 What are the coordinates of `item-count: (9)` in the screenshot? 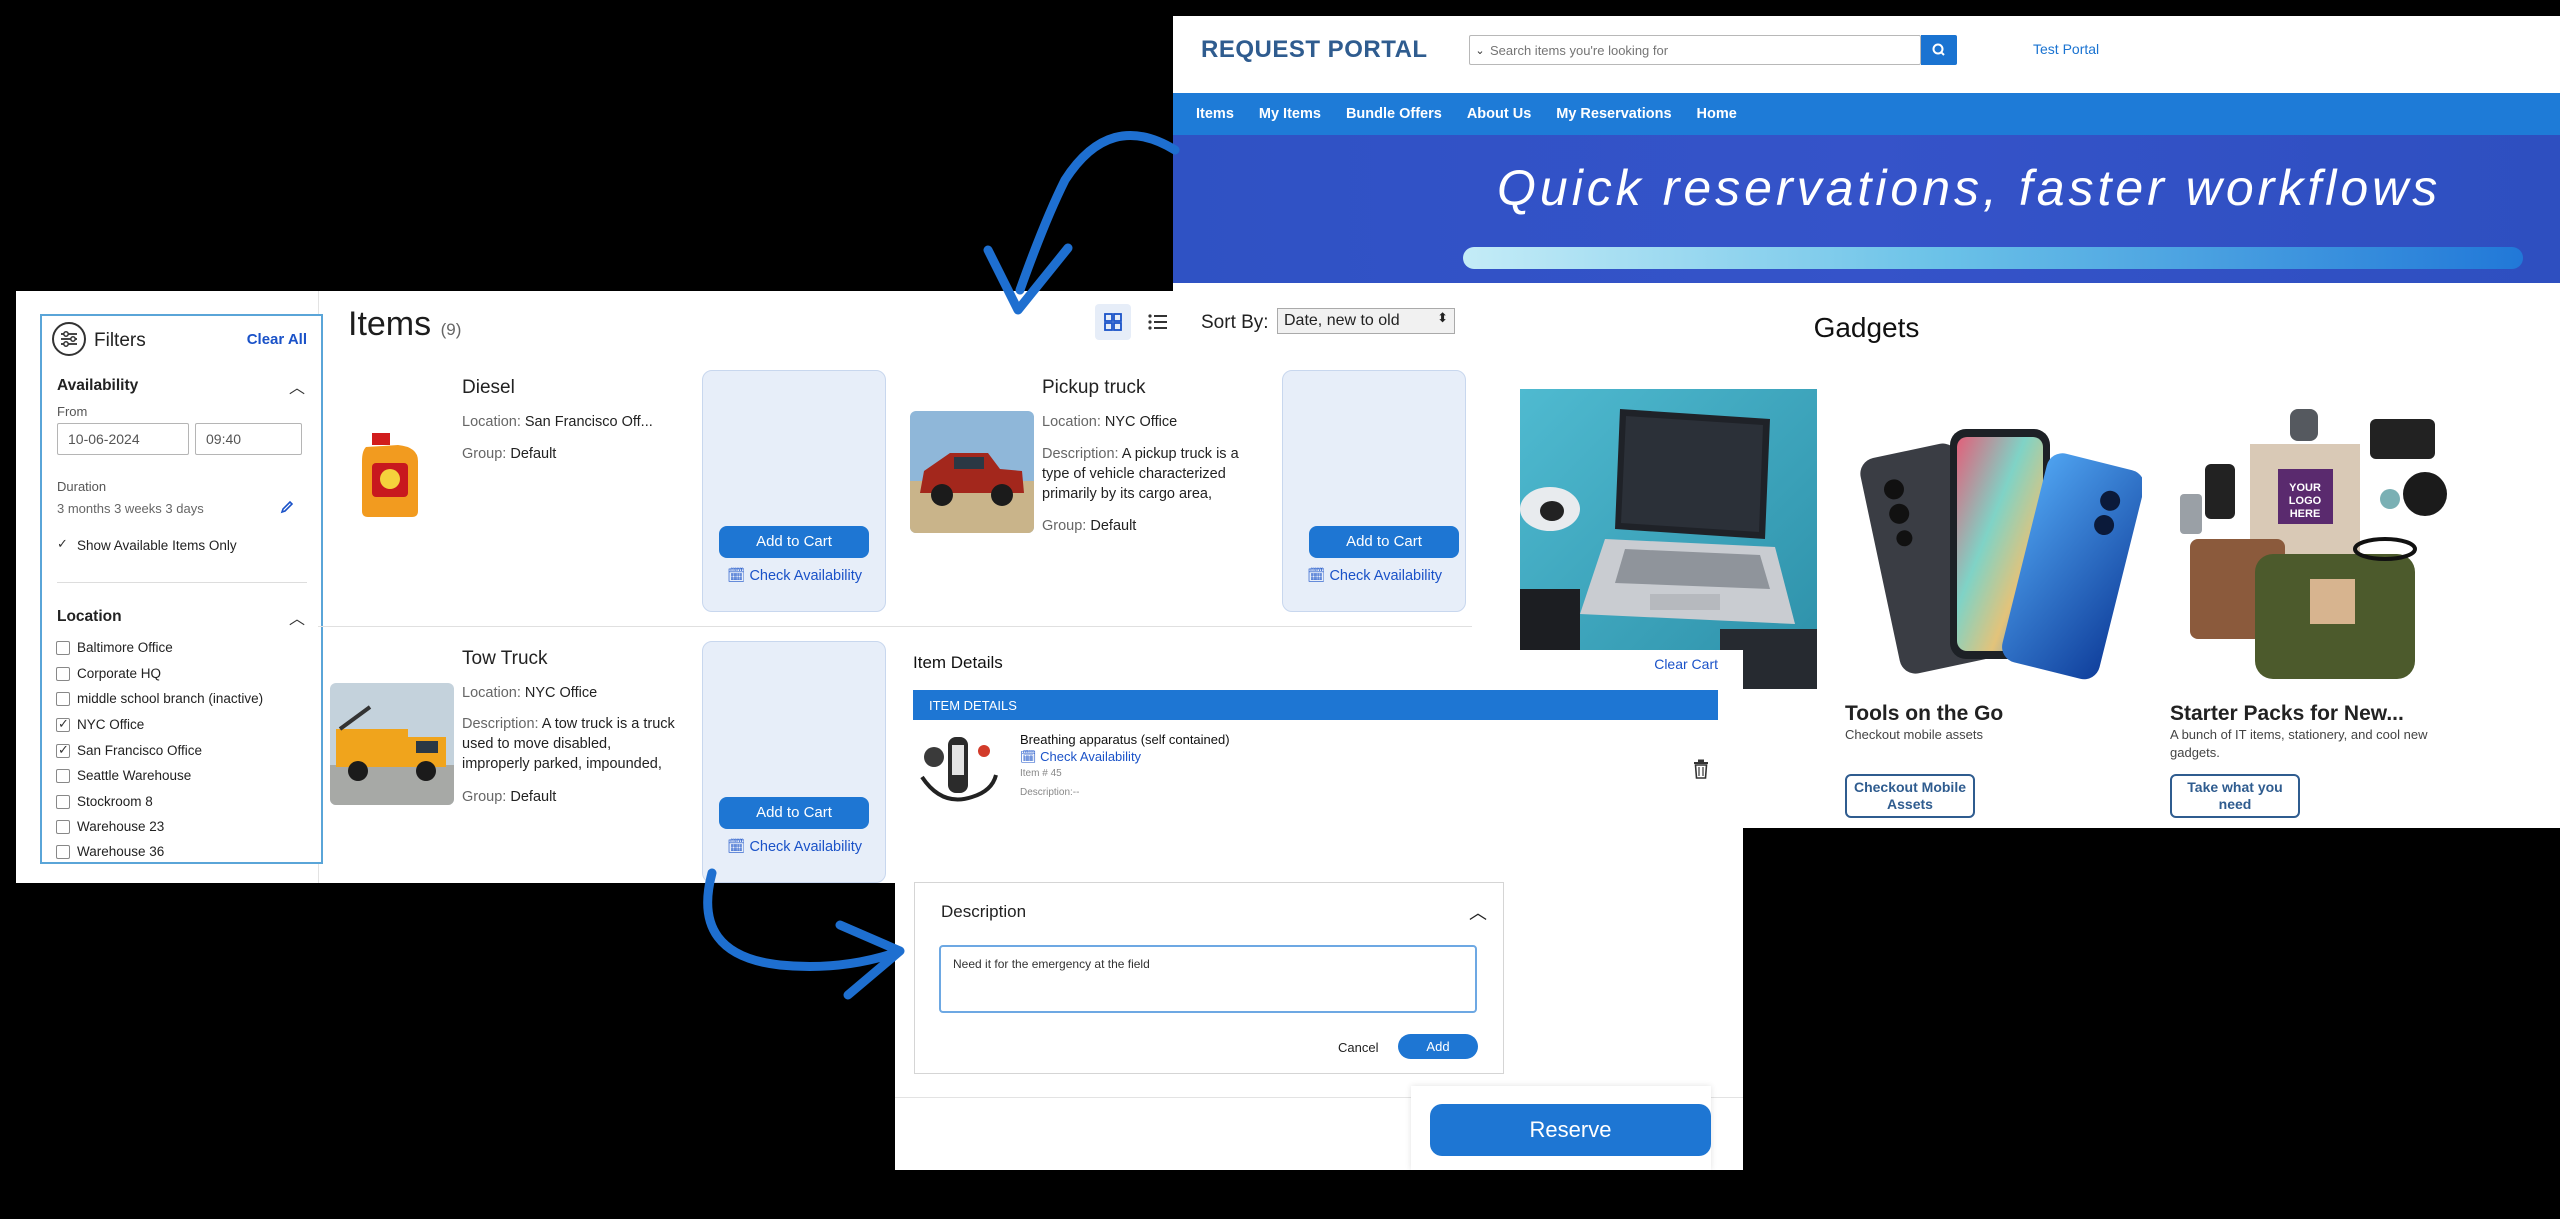 It's located at (451, 329).